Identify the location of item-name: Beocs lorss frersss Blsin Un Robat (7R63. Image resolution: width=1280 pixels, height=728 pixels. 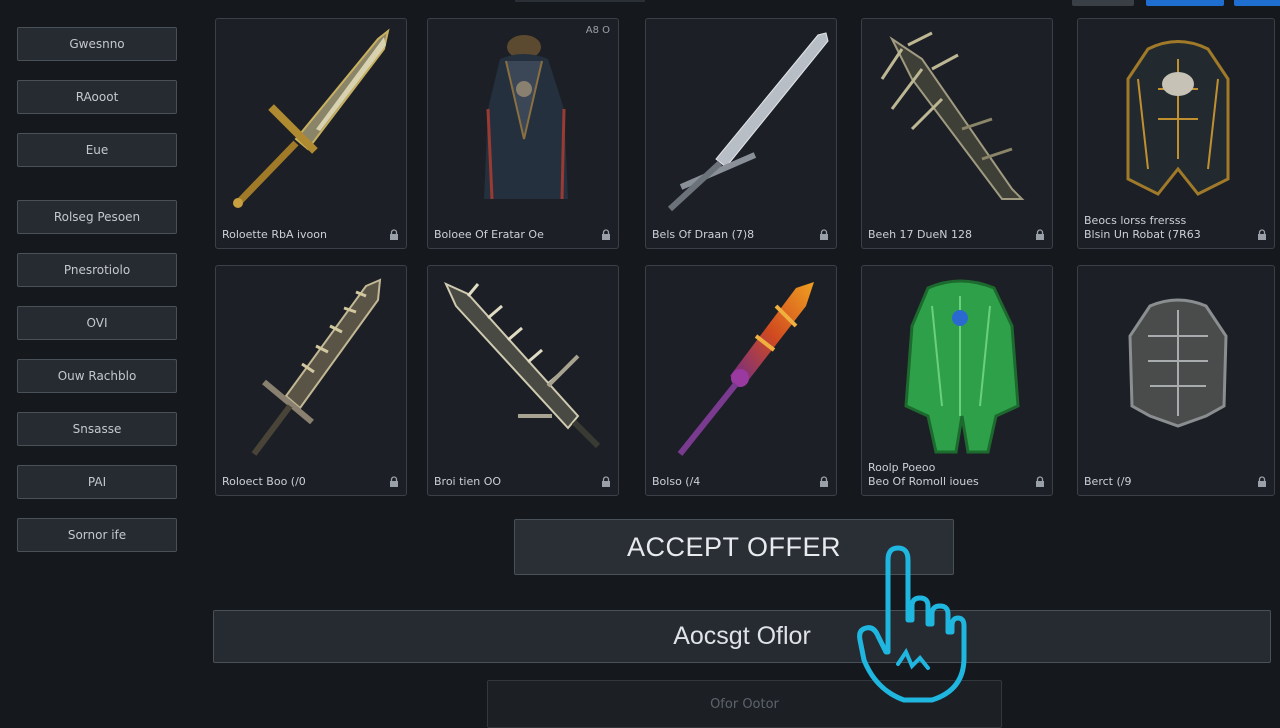
(1142, 227).